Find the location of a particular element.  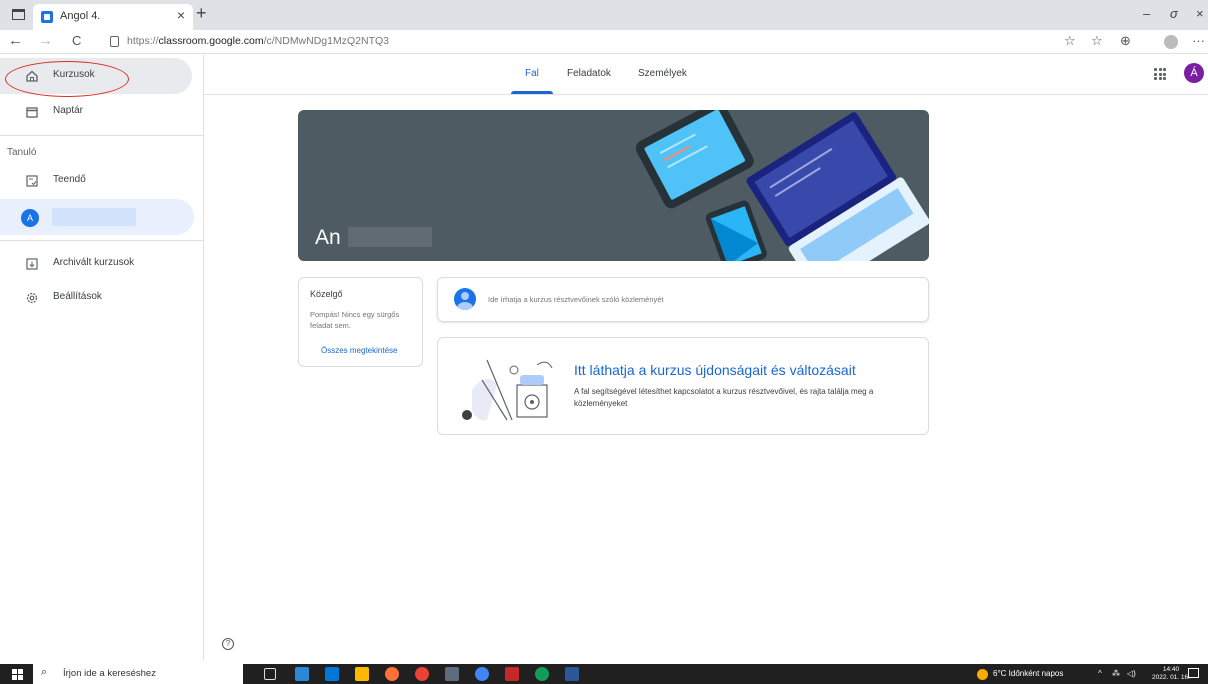

gear-icon is located at coordinates (32, 298).